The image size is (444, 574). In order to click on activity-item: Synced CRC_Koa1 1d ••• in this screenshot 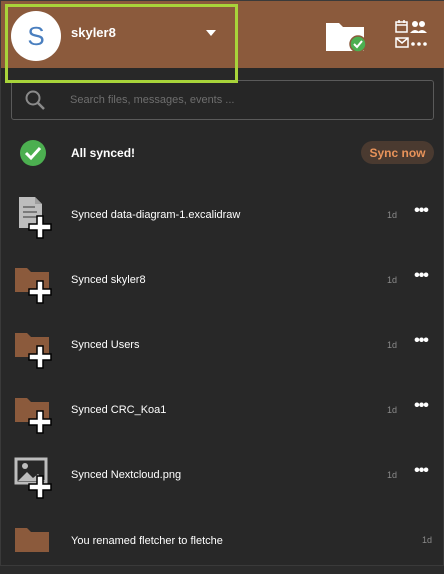, I will do `click(222, 411)`.